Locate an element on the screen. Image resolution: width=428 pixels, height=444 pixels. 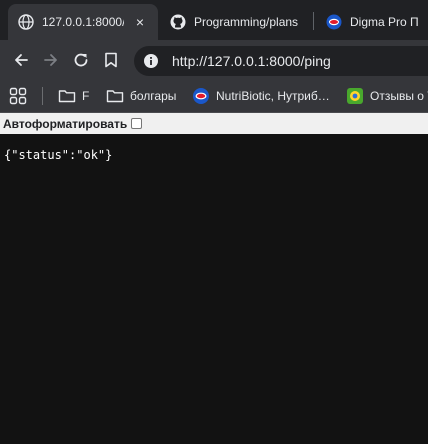
otzovik-icon is located at coordinates (355, 96).